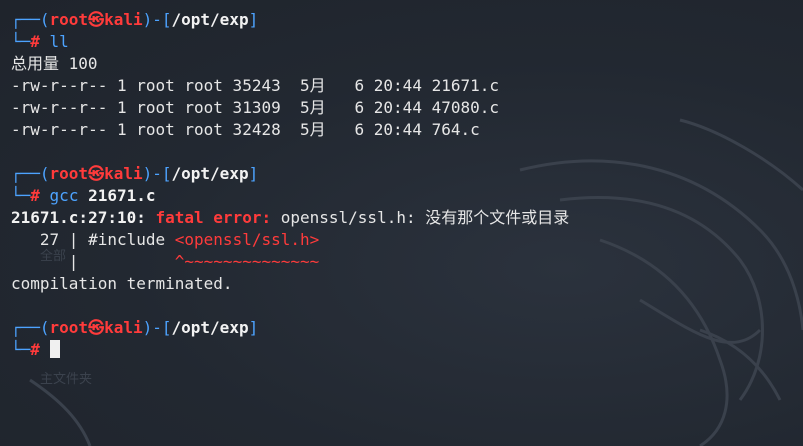 The height and width of the screenshot is (446, 803). I want to click on caret-marker: ^~~~~~~~~~~~~~~, so click(247, 261).